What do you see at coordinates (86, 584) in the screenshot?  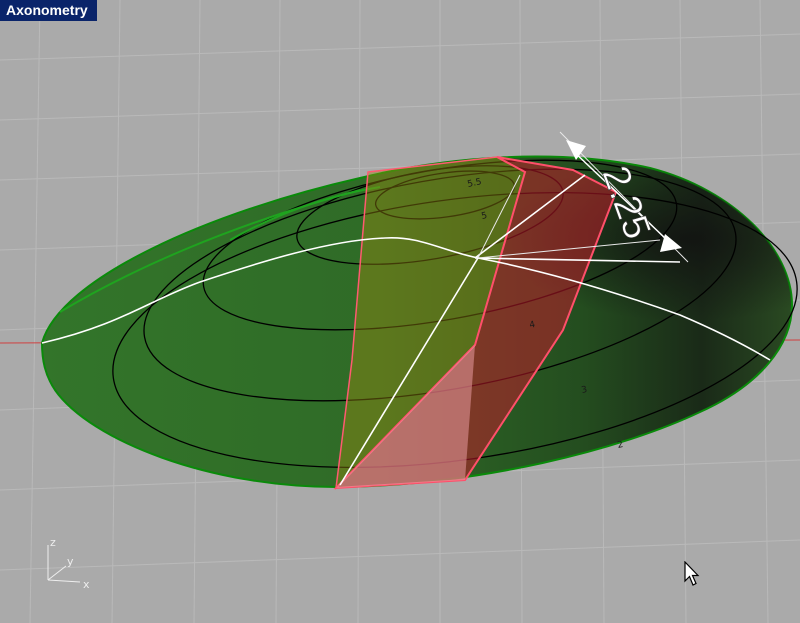 I see `axis-x-label: x` at bounding box center [86, 584].